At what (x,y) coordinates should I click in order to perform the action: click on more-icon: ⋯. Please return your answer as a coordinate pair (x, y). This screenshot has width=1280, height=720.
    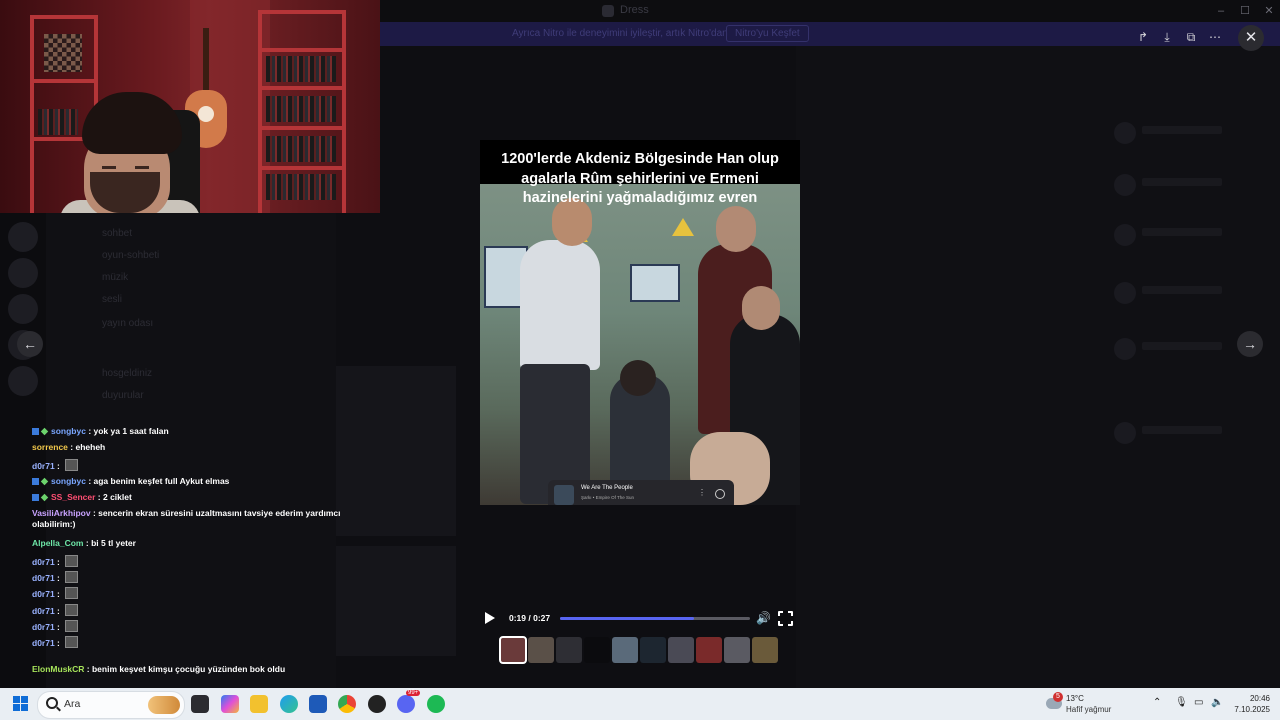
    Looking at the image, I should click on (1215, 37).